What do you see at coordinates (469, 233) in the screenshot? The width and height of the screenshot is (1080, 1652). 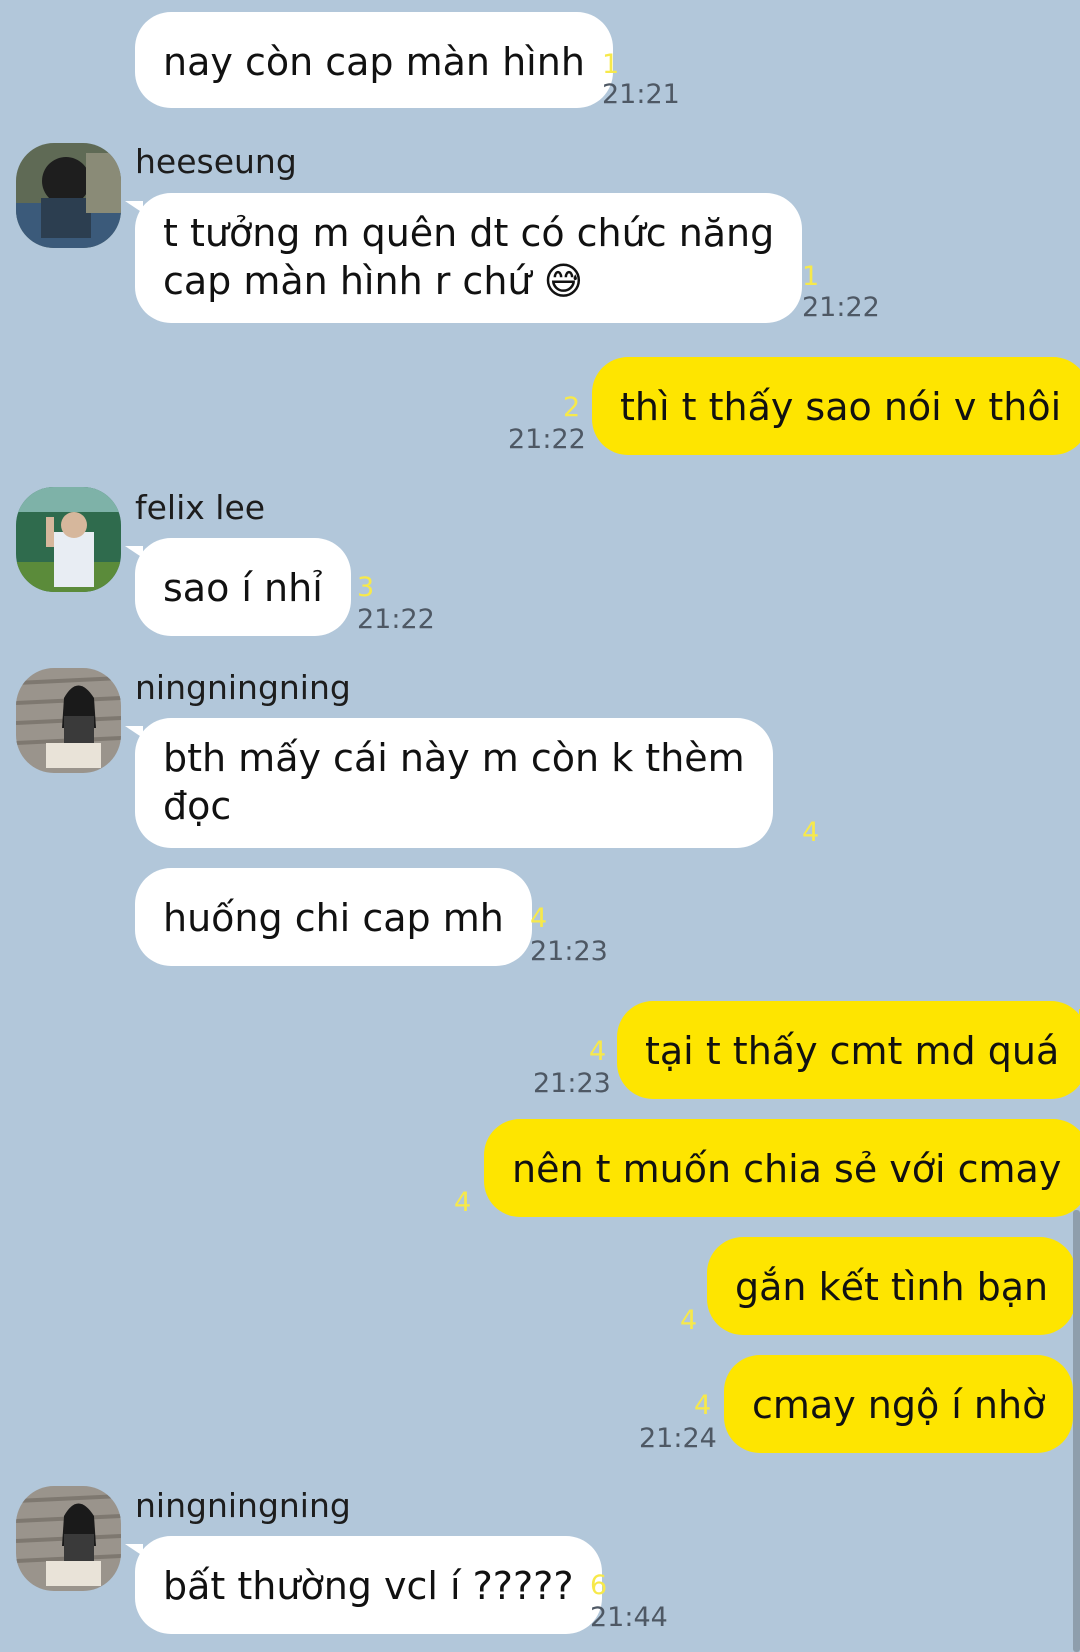 I see `message-text-line: t tưởng m quên dt có chức năng` at bounding box center [469, 233].